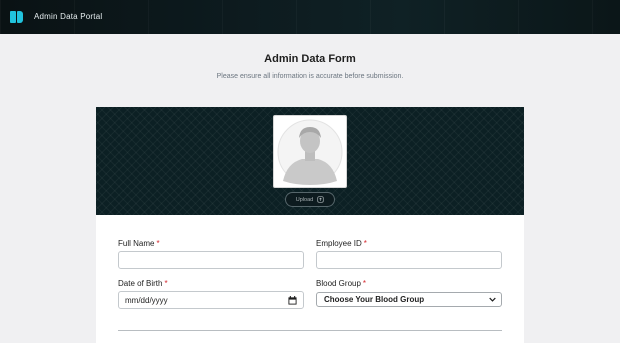 Image resolution: width=620 pixels, height=343 pixels. What do you see at coordinates (492, 299) in the screenshot?
I see `chevron-down-icon` at bounding box center [492, 299].